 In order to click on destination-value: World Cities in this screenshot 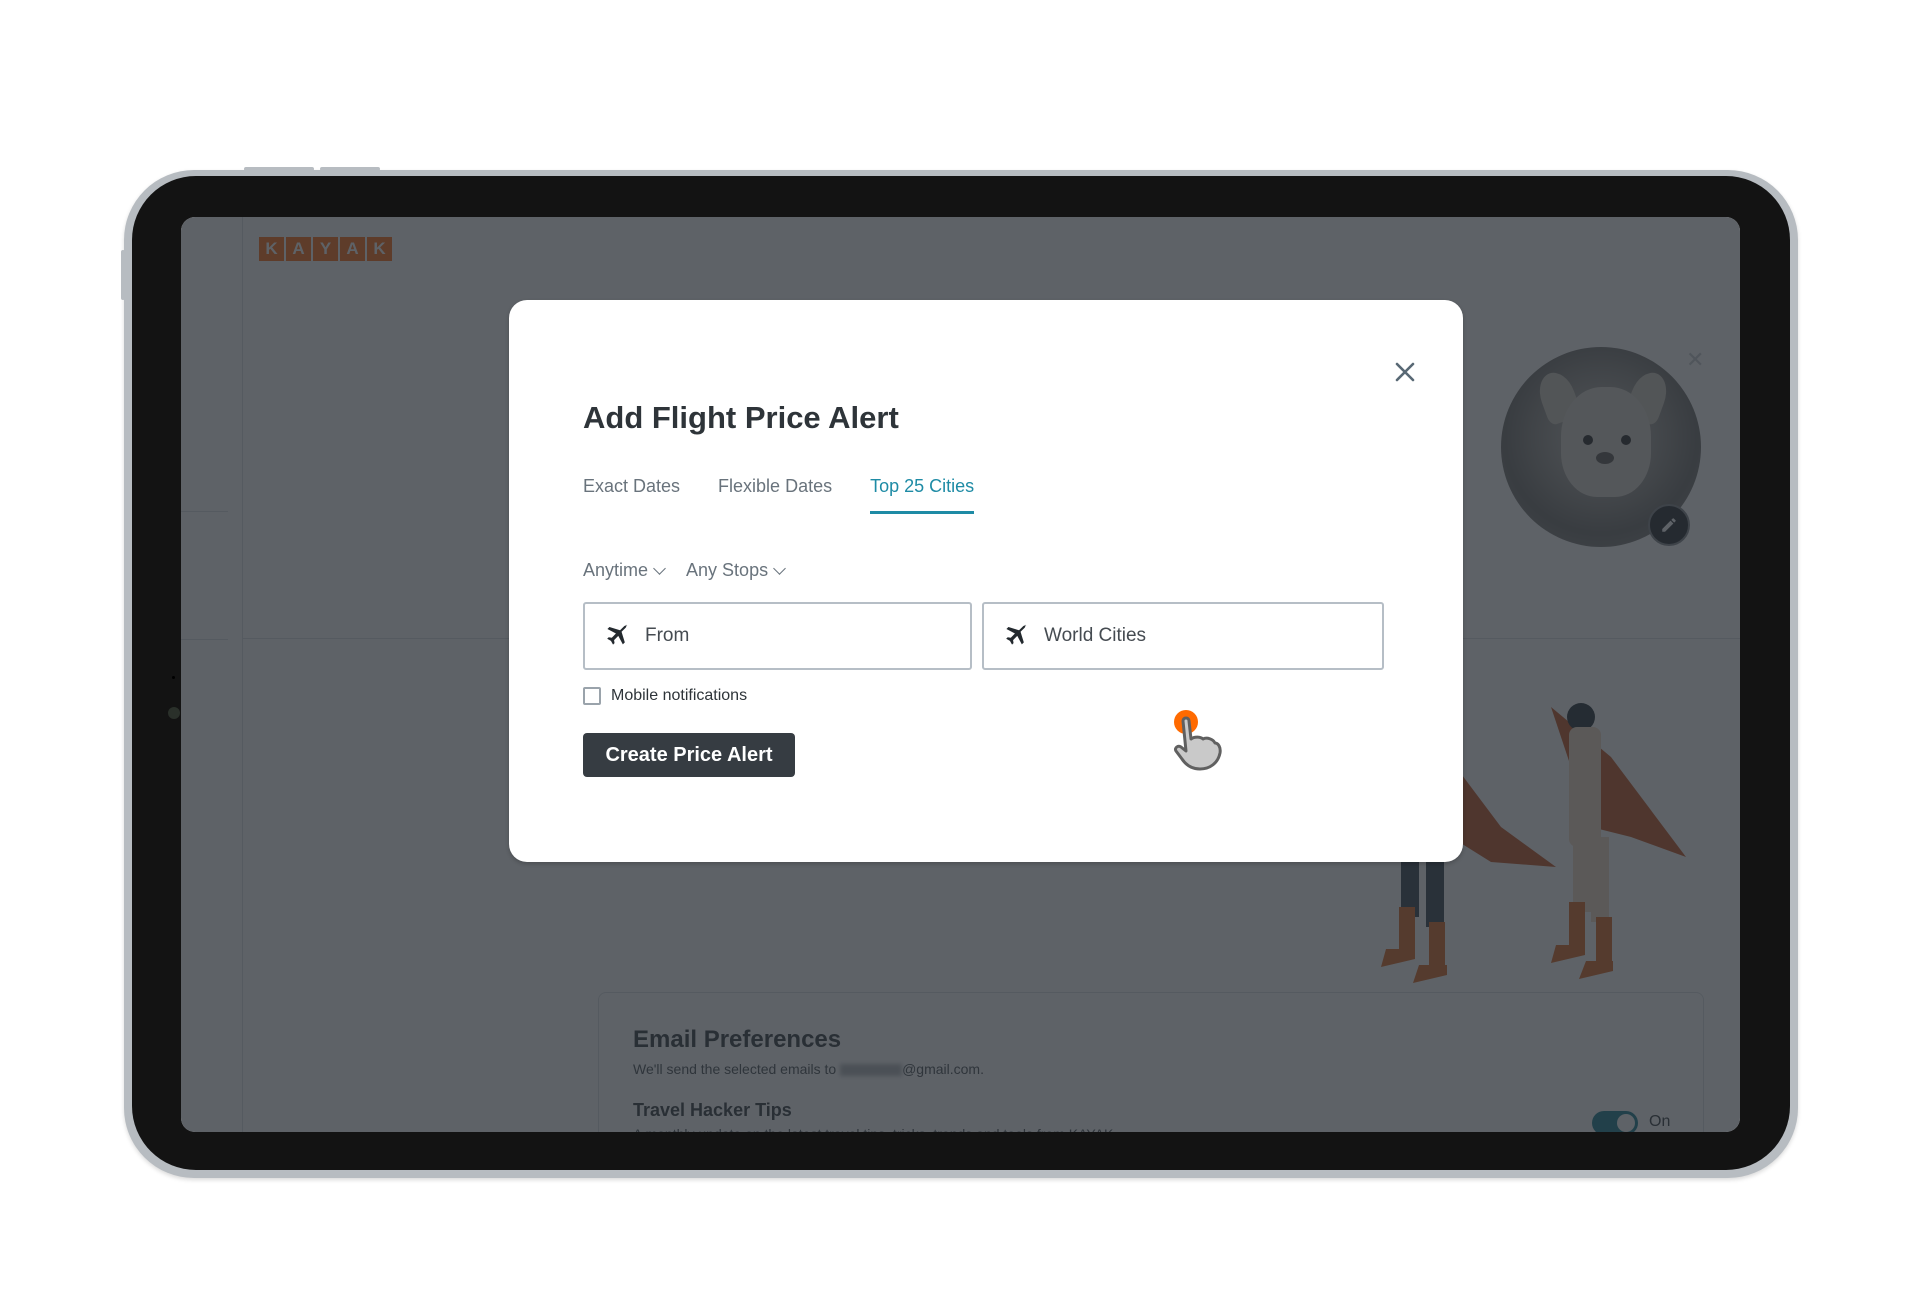, I will do `click(1095, 635)`.